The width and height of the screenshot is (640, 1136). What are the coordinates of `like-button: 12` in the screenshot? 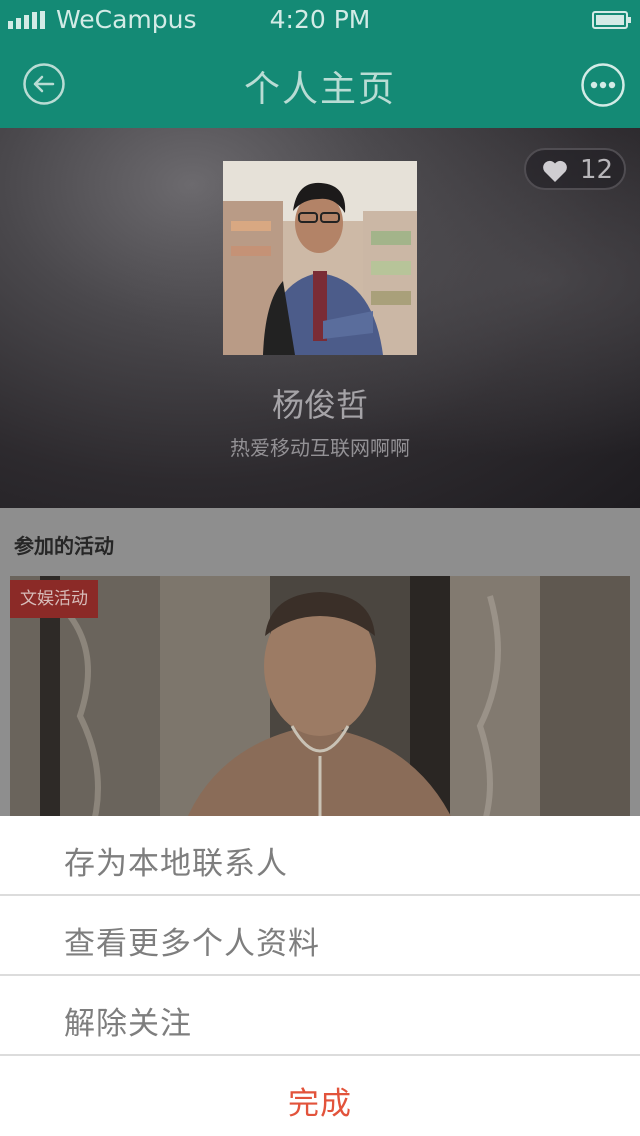 It's located at (575, 169).